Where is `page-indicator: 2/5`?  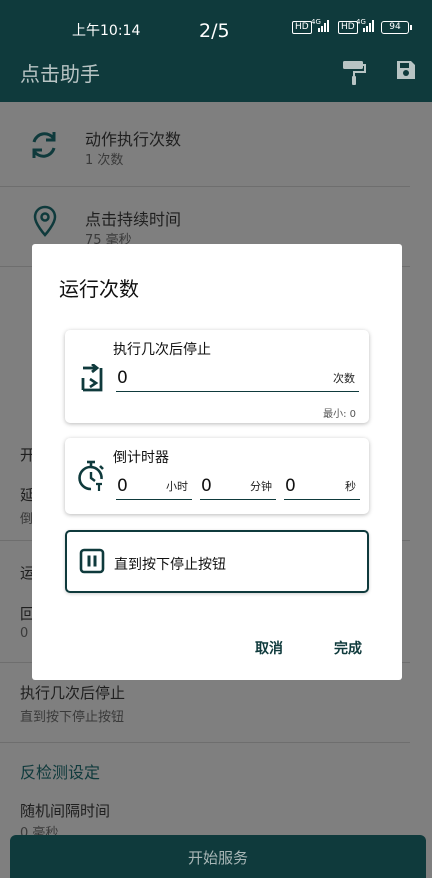 page-indicator: 2/5 is located at coordinates (214, 31).